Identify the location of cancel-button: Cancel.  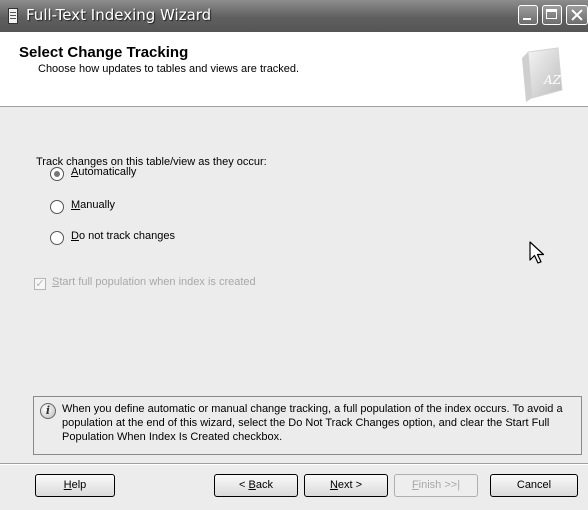
(534, 485).